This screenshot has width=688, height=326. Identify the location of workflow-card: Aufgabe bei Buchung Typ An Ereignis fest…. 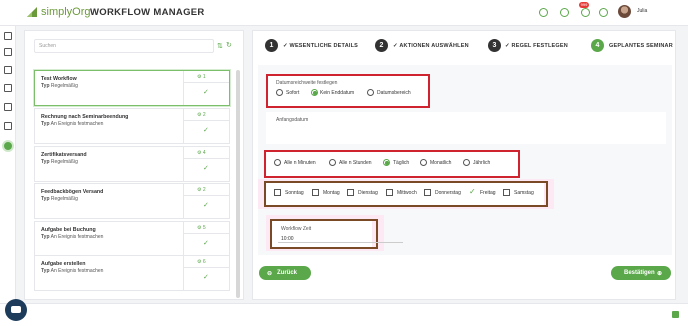
(132, 239).